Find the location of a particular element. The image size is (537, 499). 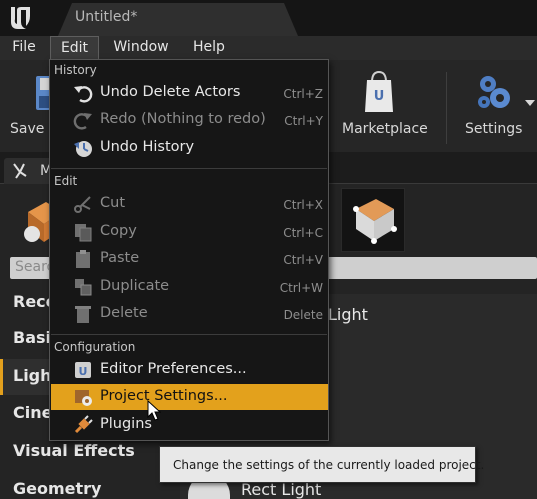

menu-item-label: Undo History is located at coordinates (147, 147).